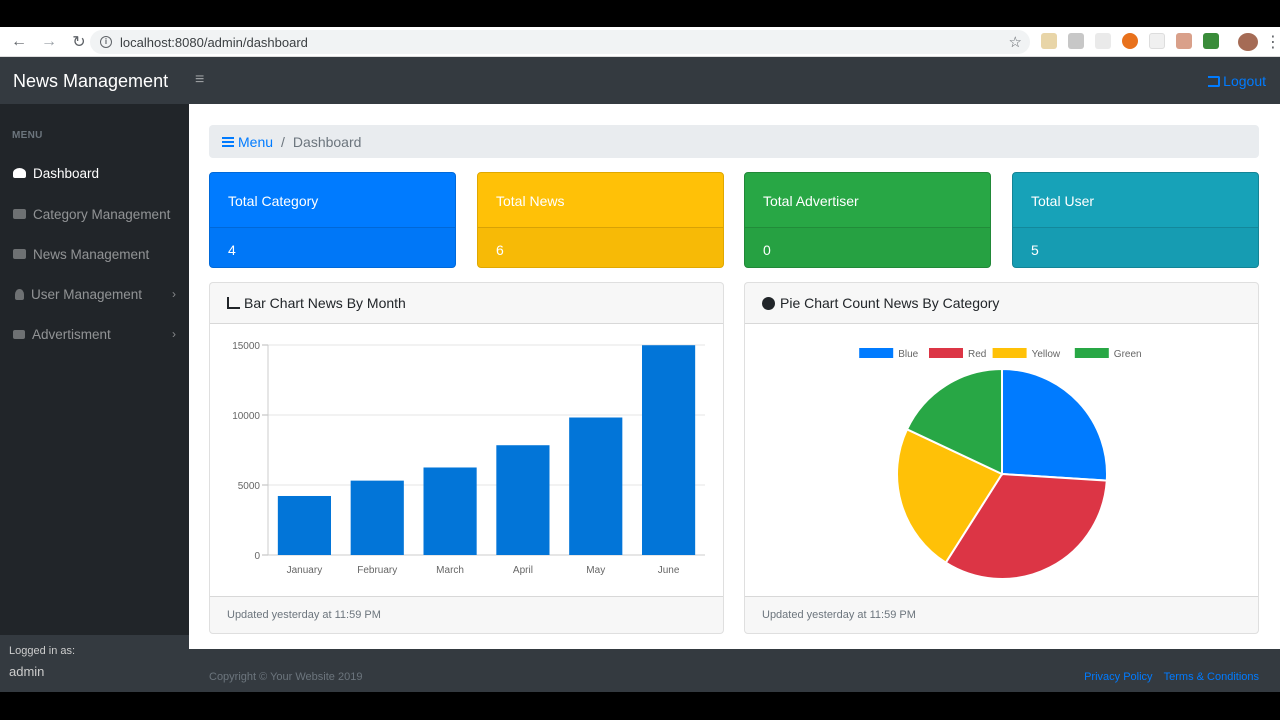 Image resolution: width=1280 pixels, height=720 pixels. I want to click on ad-icon, so click(19, 334).